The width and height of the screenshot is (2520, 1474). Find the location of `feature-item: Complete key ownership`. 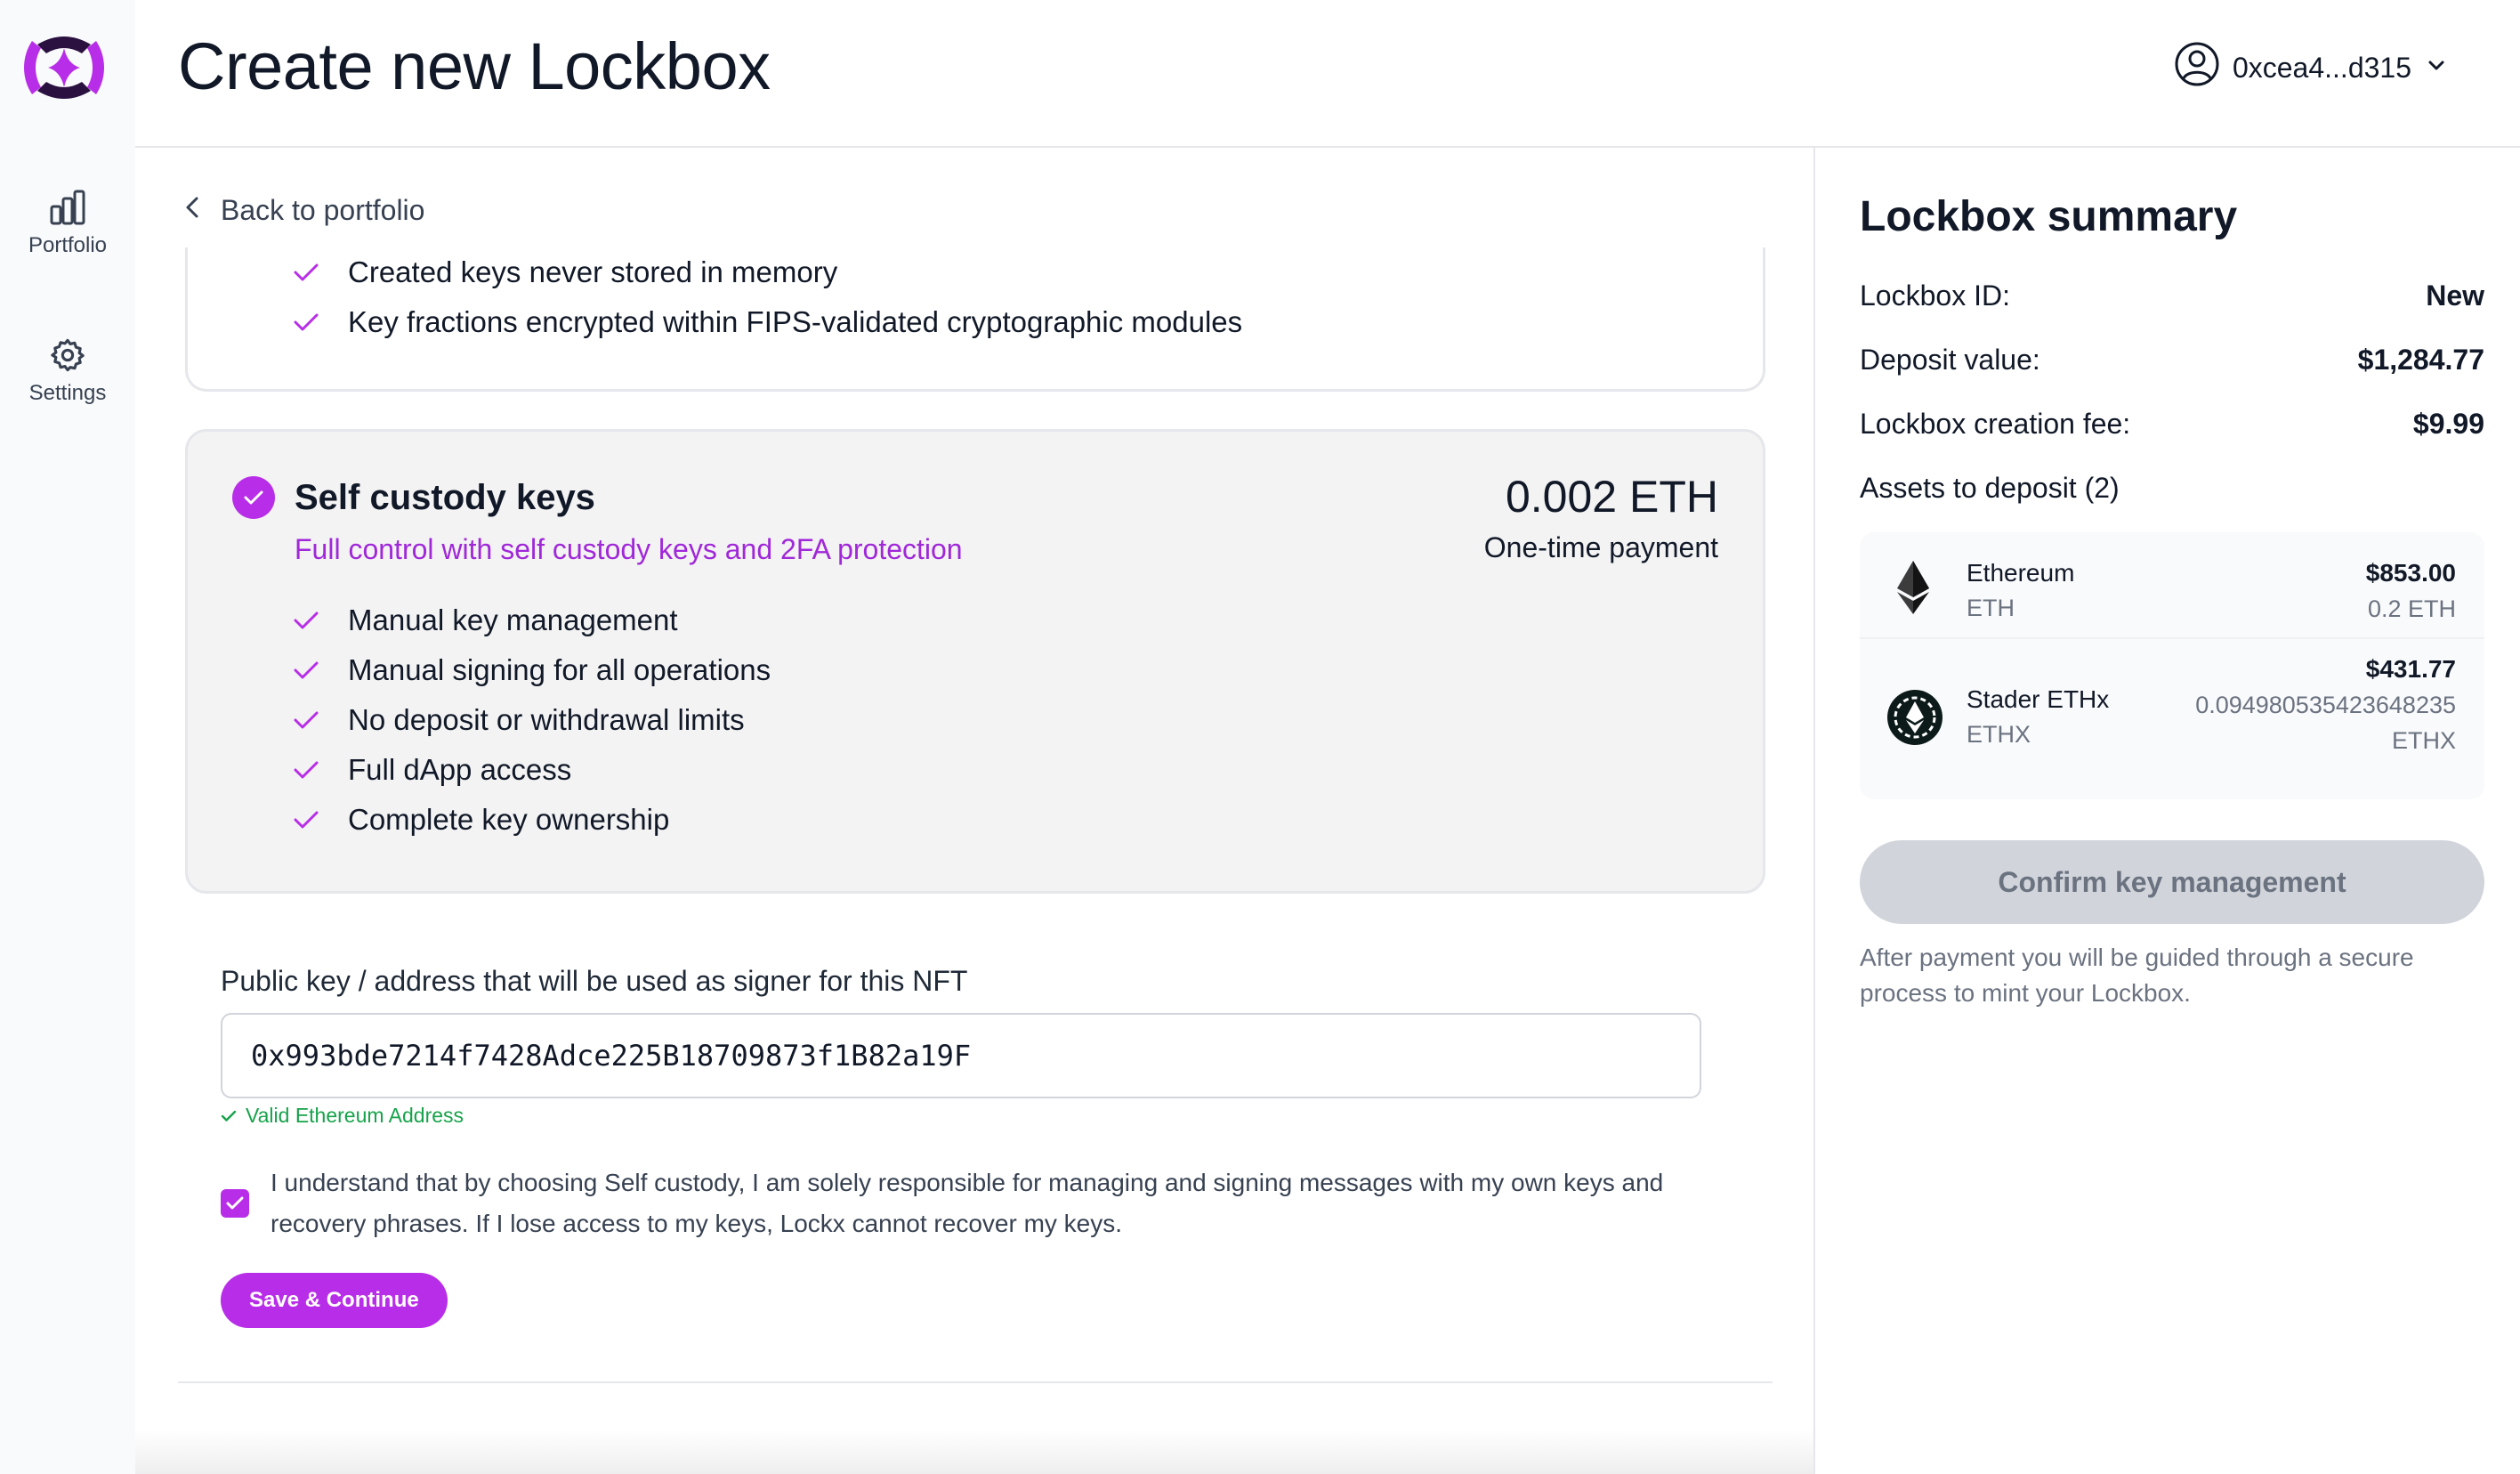

feature-item: Complete key ownership is located at coordinates (532, 820).